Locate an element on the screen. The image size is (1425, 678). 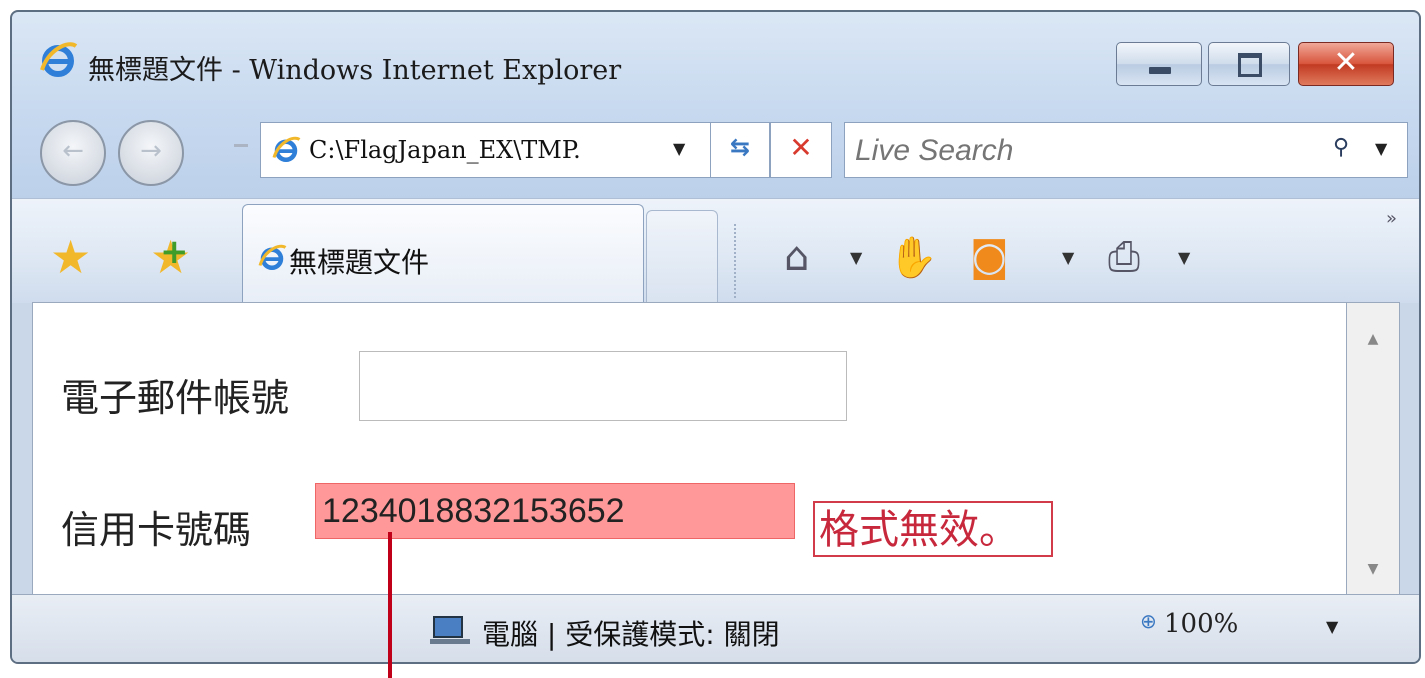
address-dropdown-icon: ▼ is located at coordinates (679, 148).